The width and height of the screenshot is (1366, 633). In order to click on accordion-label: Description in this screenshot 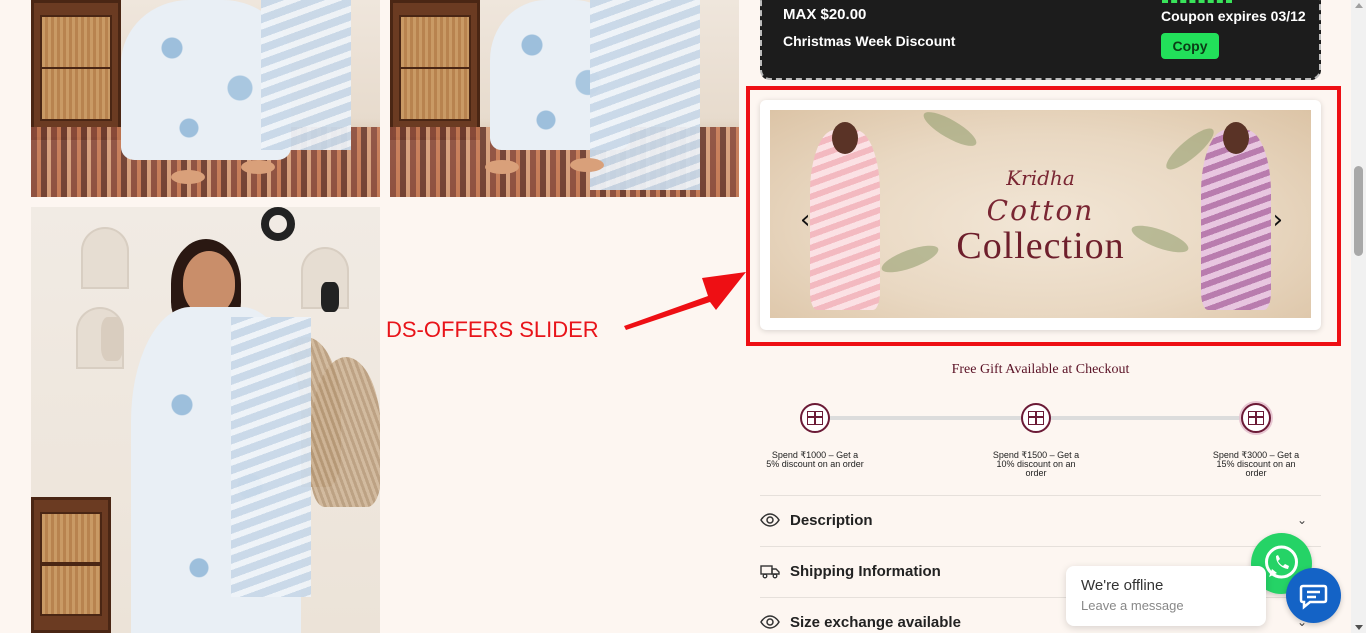, I will do `click(831, 520)`.